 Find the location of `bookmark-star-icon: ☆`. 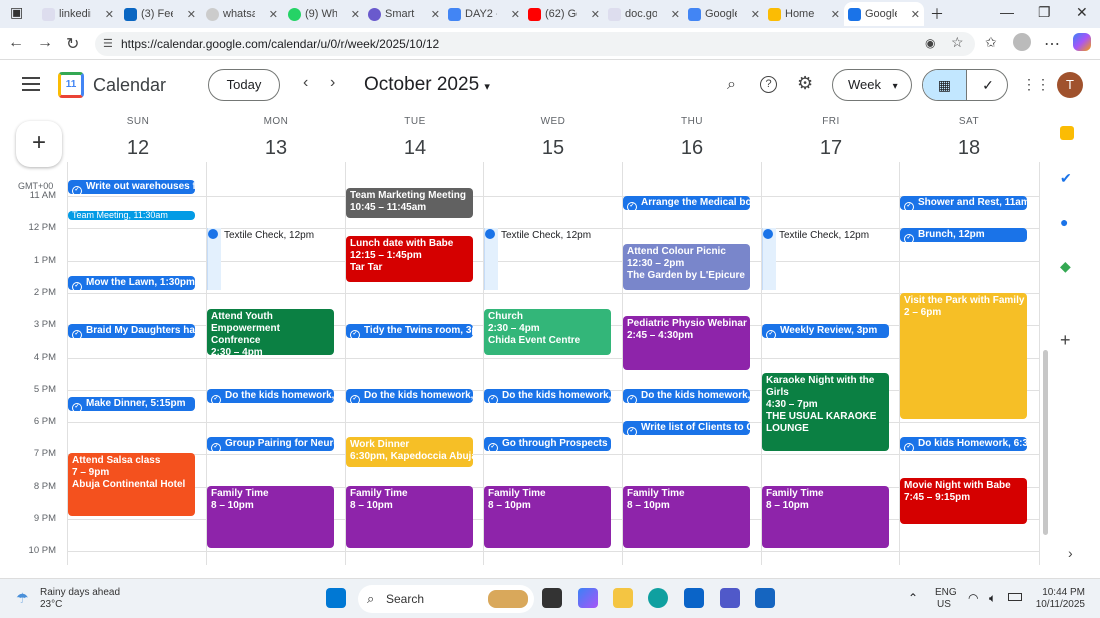

bookmark-star-icon: ☆ is located at coordinates (957, 42).